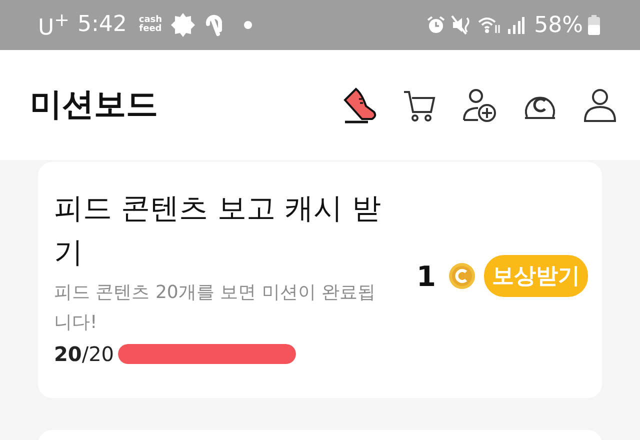  I want to click on signal-icon, so click(516, 25).